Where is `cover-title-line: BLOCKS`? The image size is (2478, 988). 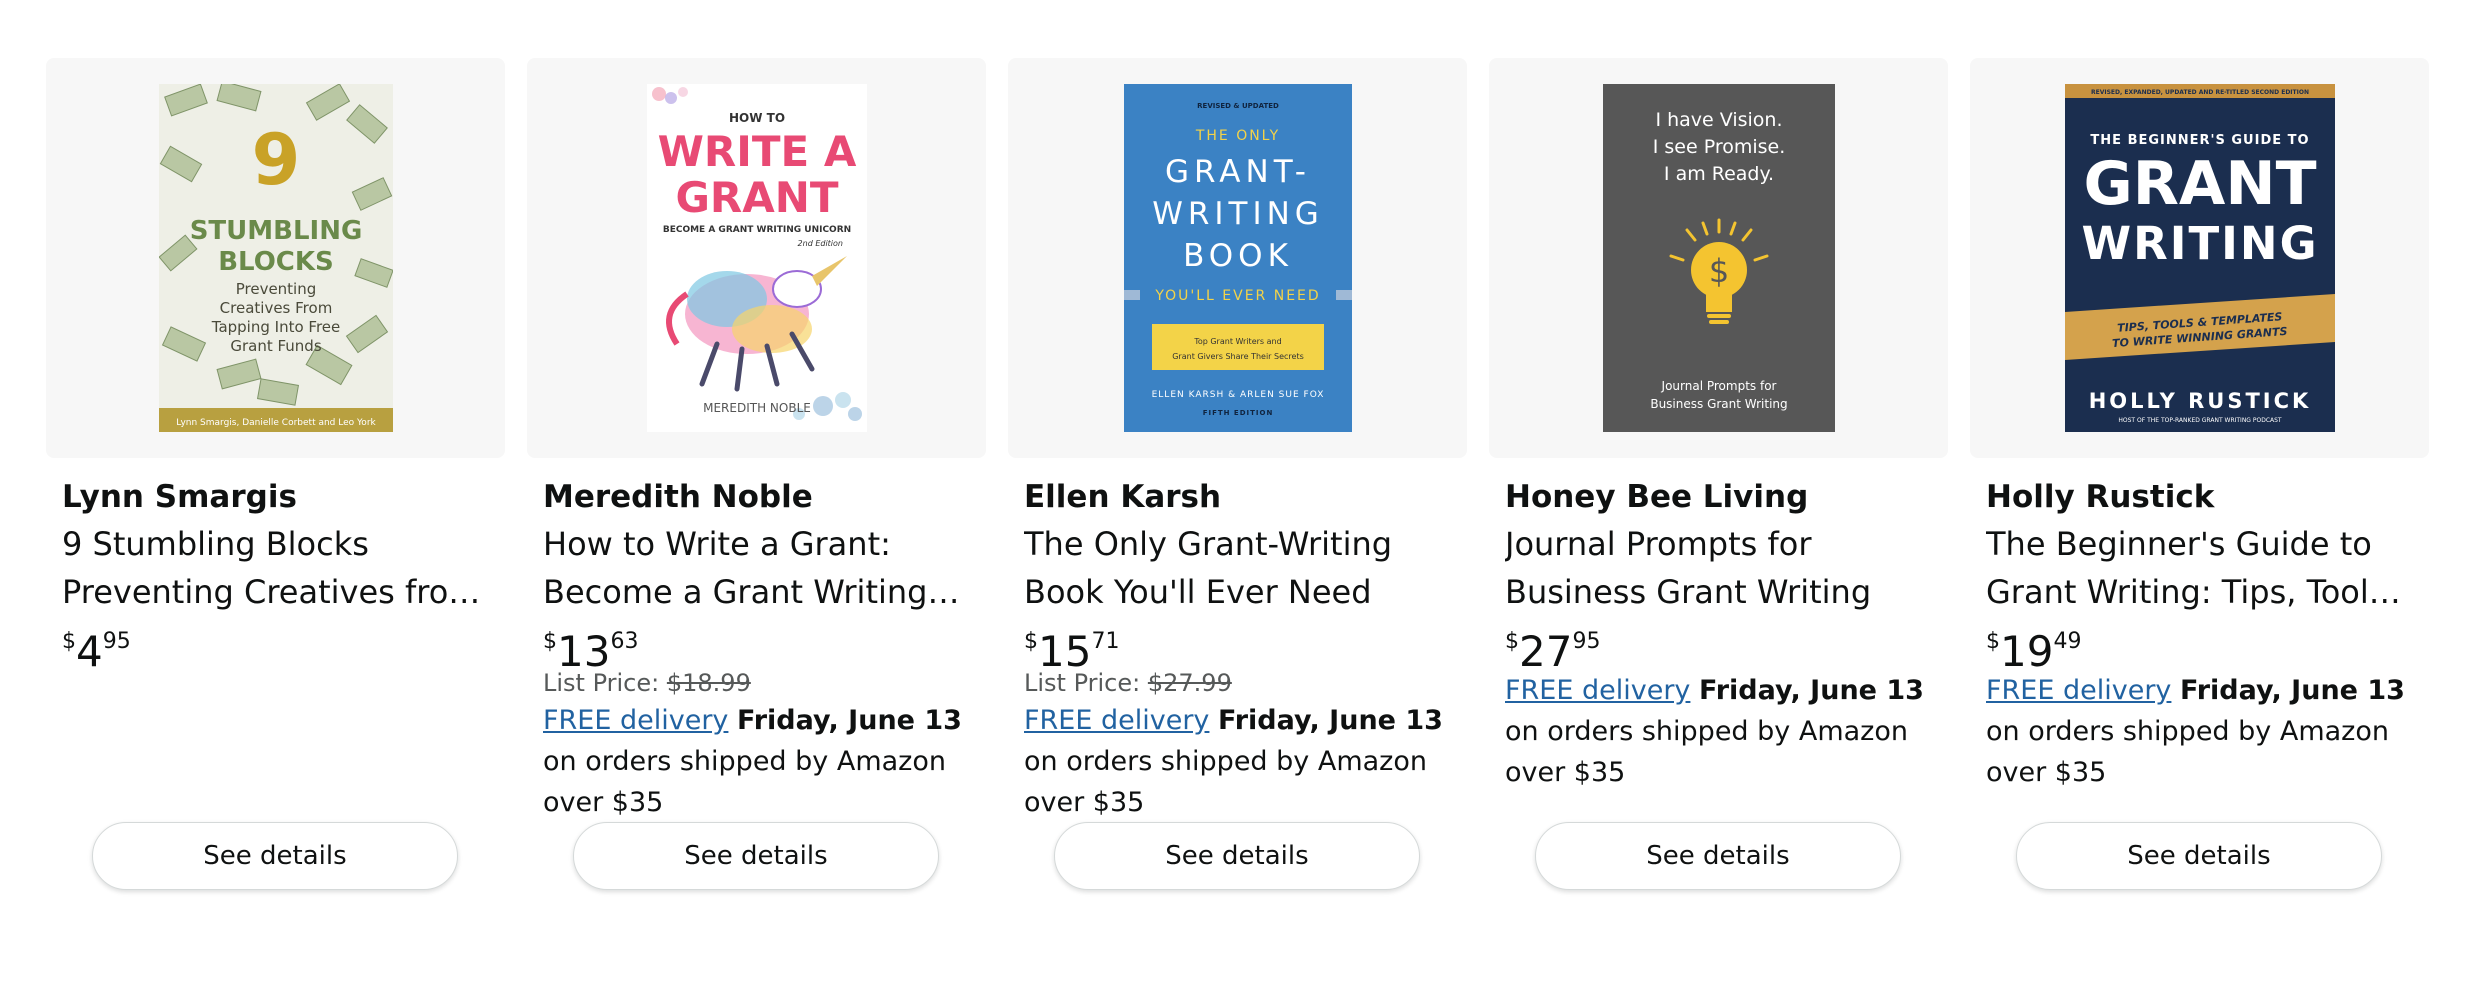
cover-title-line: BLOCKS is located at coordinates (276, 262).